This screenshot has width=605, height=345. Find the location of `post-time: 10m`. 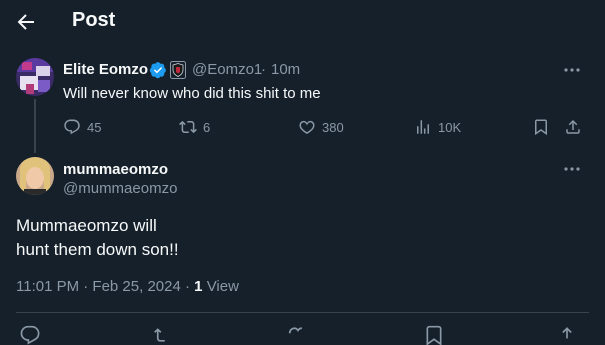

post-time: 10m is located at coordinates (285, 69).